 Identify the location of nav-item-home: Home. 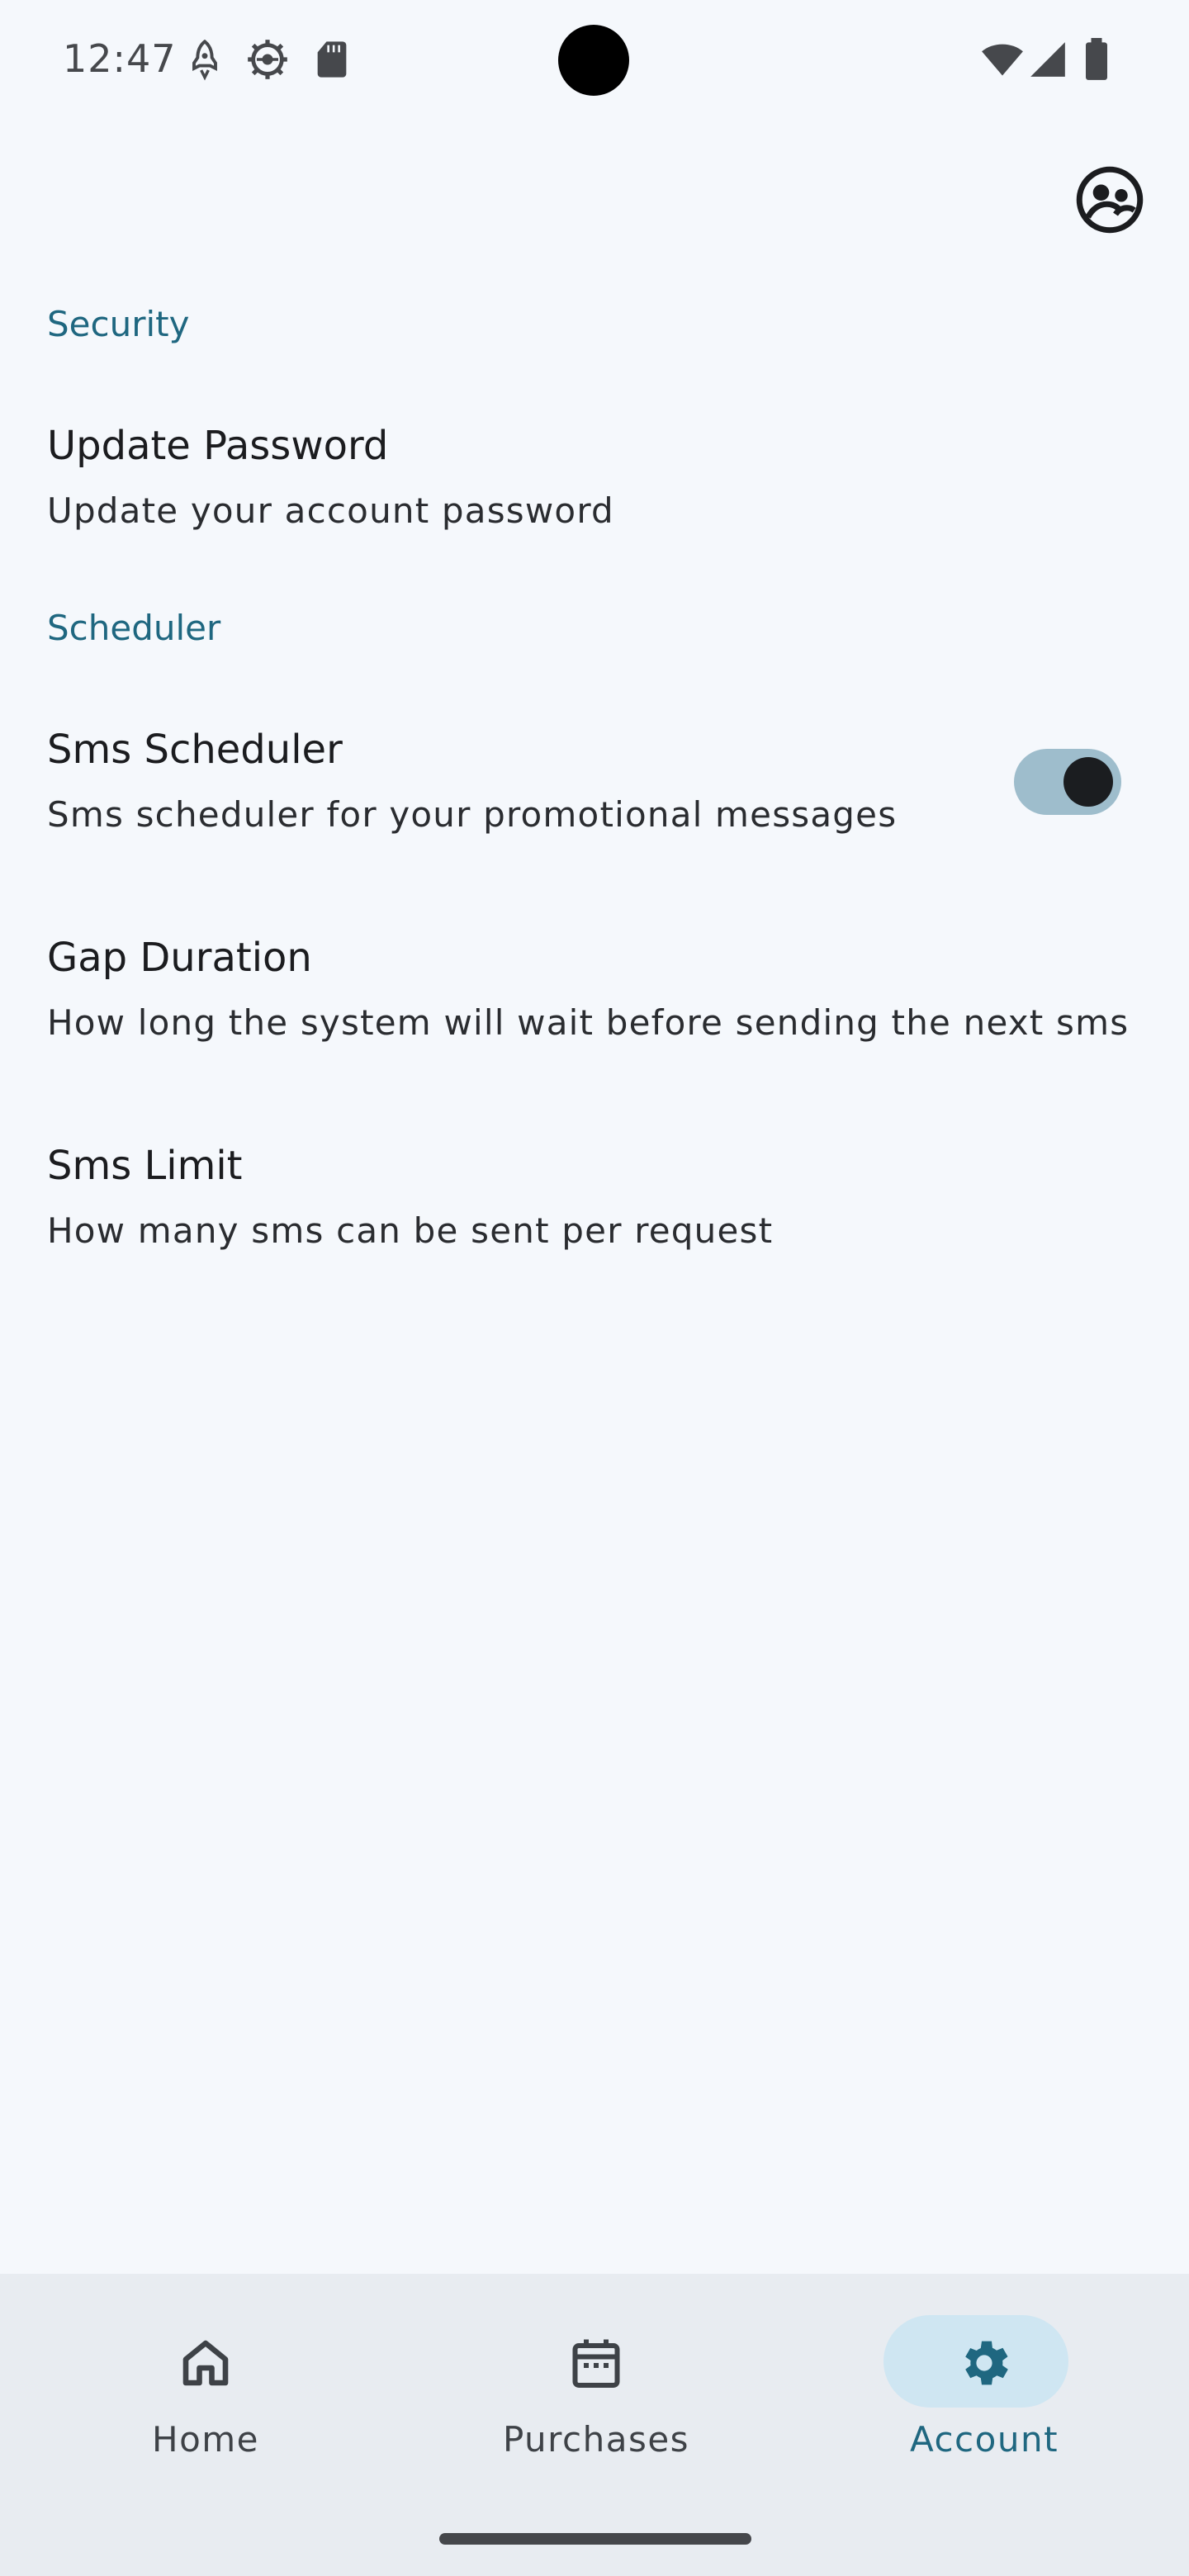
(205, 2381).